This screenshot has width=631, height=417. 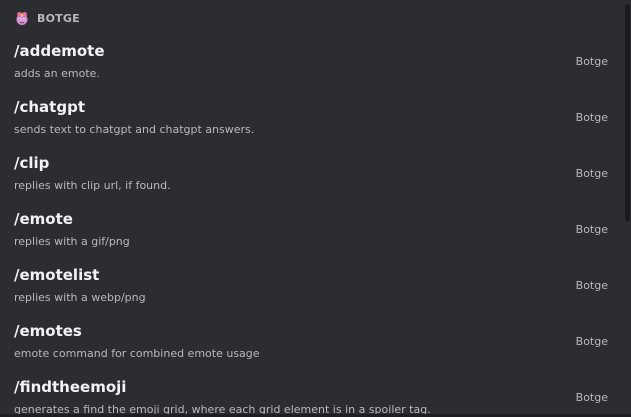 What do you see at coordinates (22, 18) in the screenshot?
I see `botge-avatar-icon` at bounding box center [22, 18].